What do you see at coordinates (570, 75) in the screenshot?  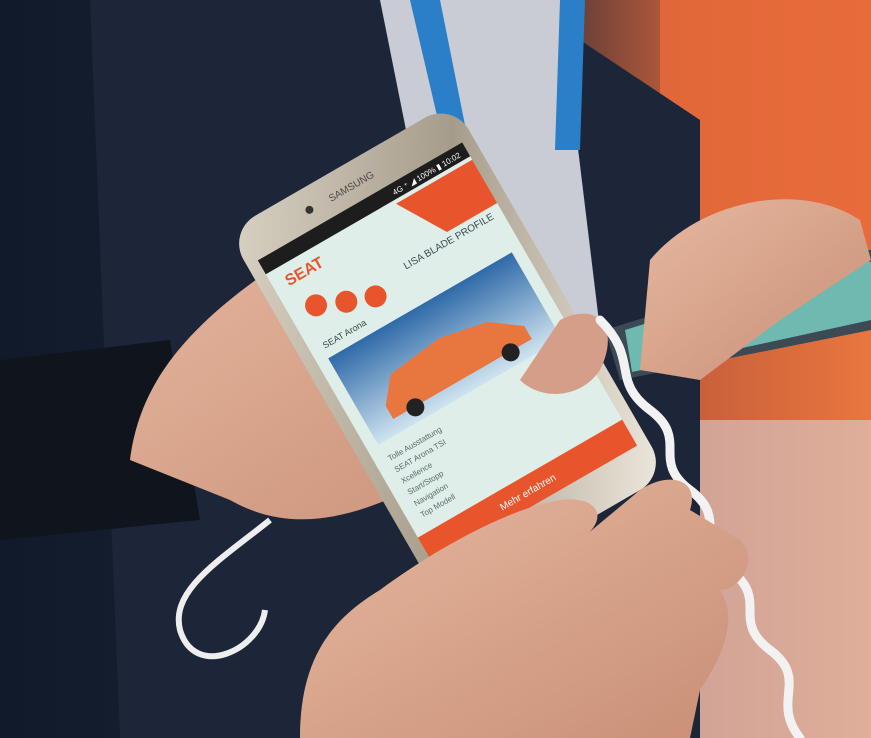 I see `lanyard-right` at bounding box center [570, 75].